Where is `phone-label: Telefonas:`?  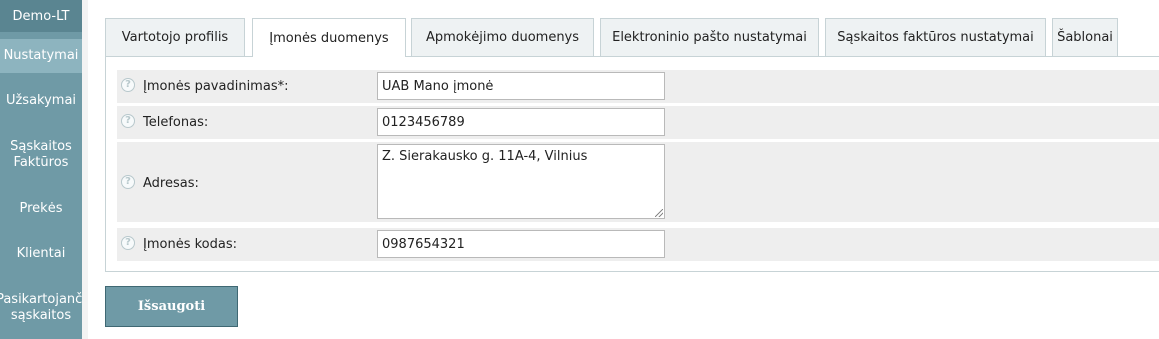
phone-label: Telefonas: is located at coordinates (176, 122).